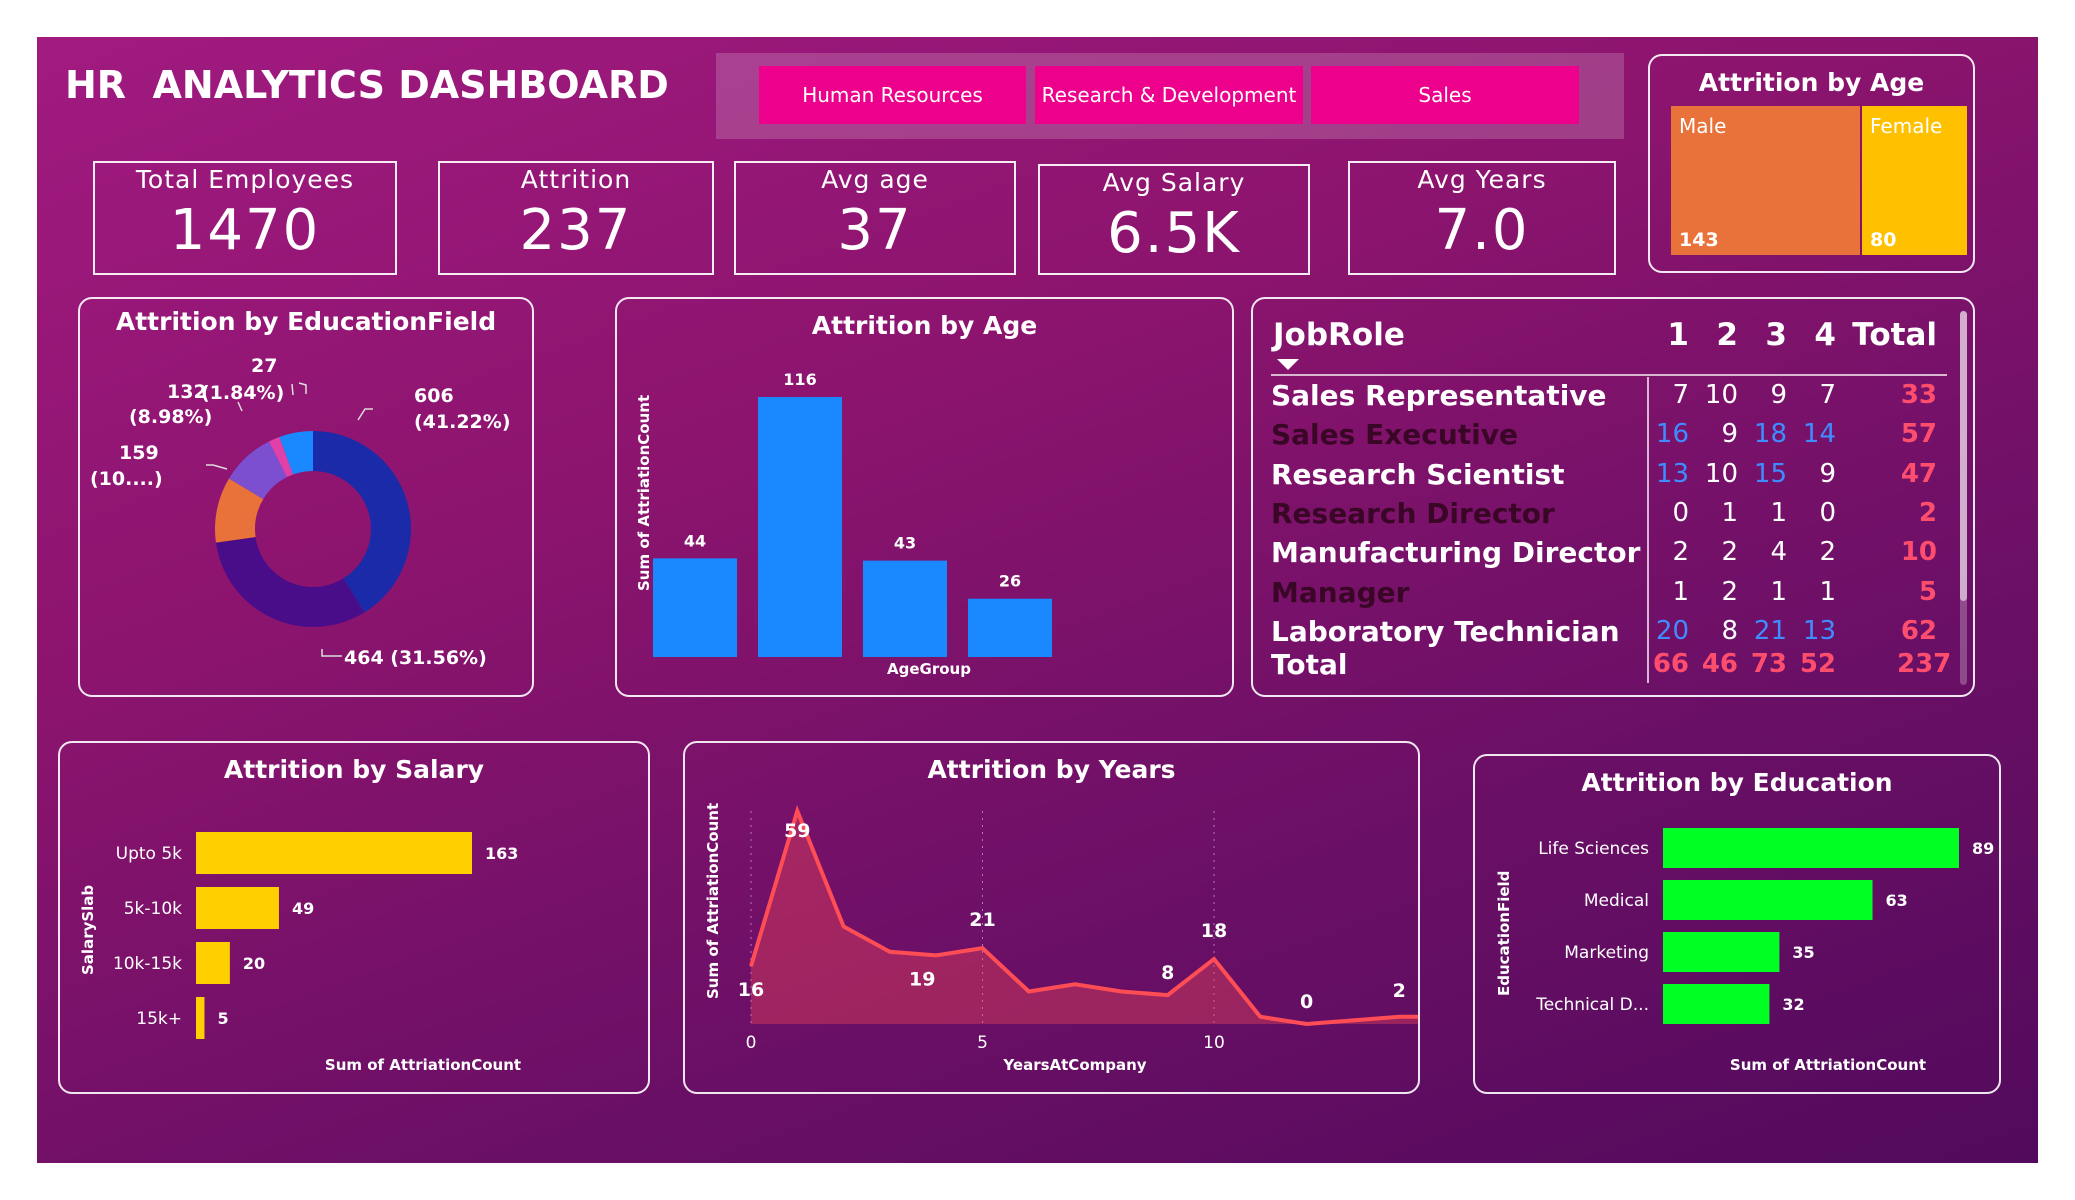  Describe the element at coordinates (1811, 82) in the screenshot. I see `gender-treemap-title: Attrition by Age` at that location.